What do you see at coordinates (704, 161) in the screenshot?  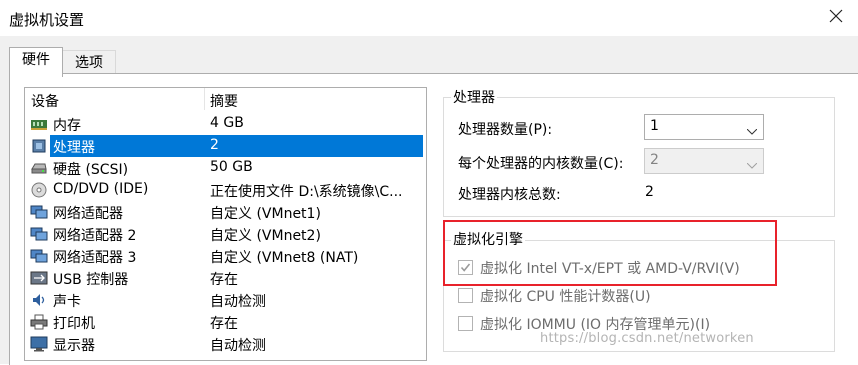 I see `cores-per-processor-select: 2` at bounding box center [704, 161].